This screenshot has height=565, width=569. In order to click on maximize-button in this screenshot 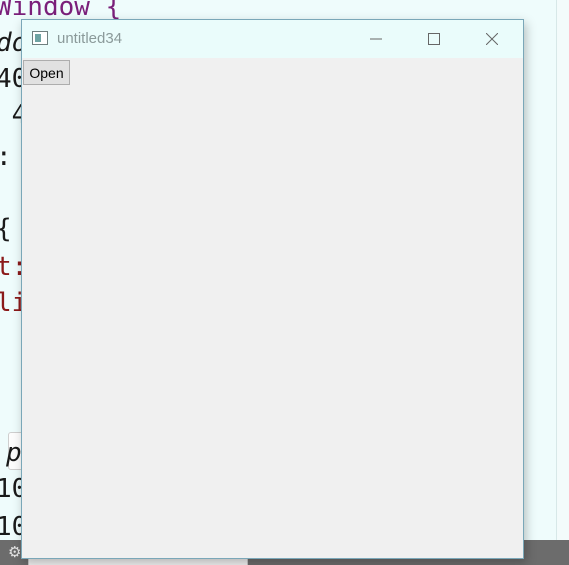, I will do `click(434, 39)`.